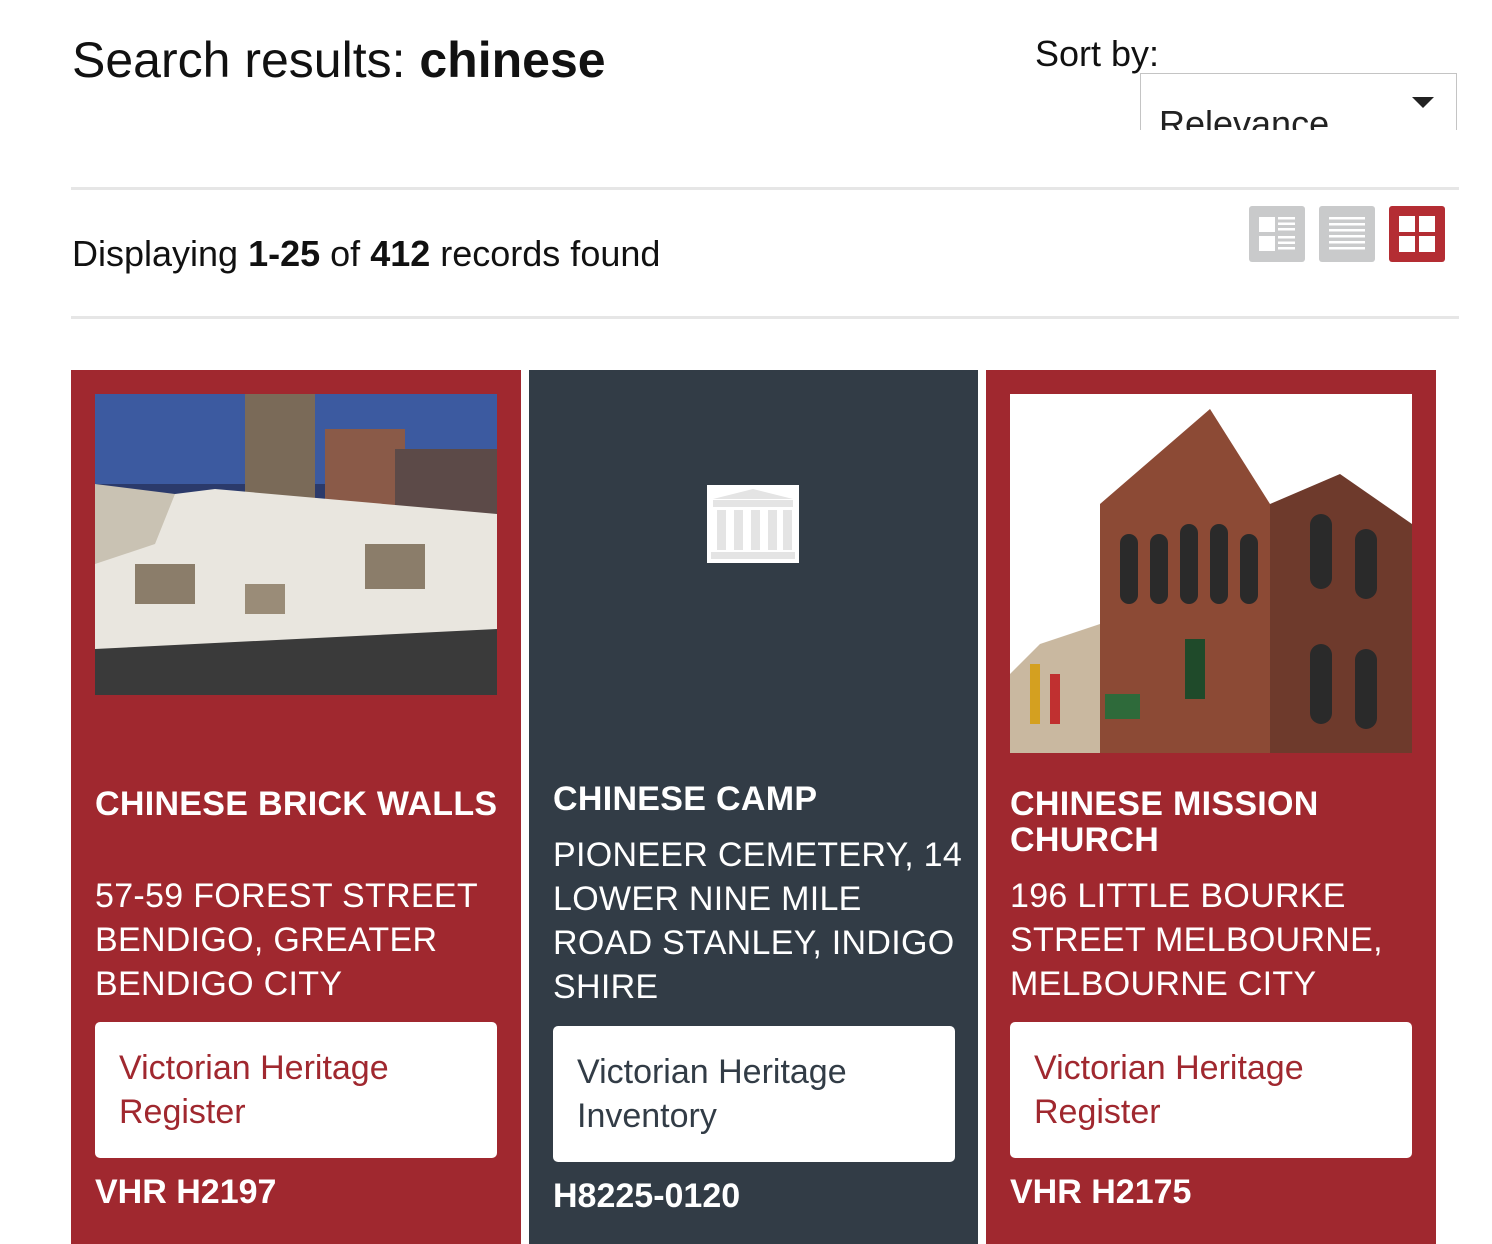 The image size is (1492, 1244). I want to click on view-toggle-list-thumbnails, so click(1277, 234).